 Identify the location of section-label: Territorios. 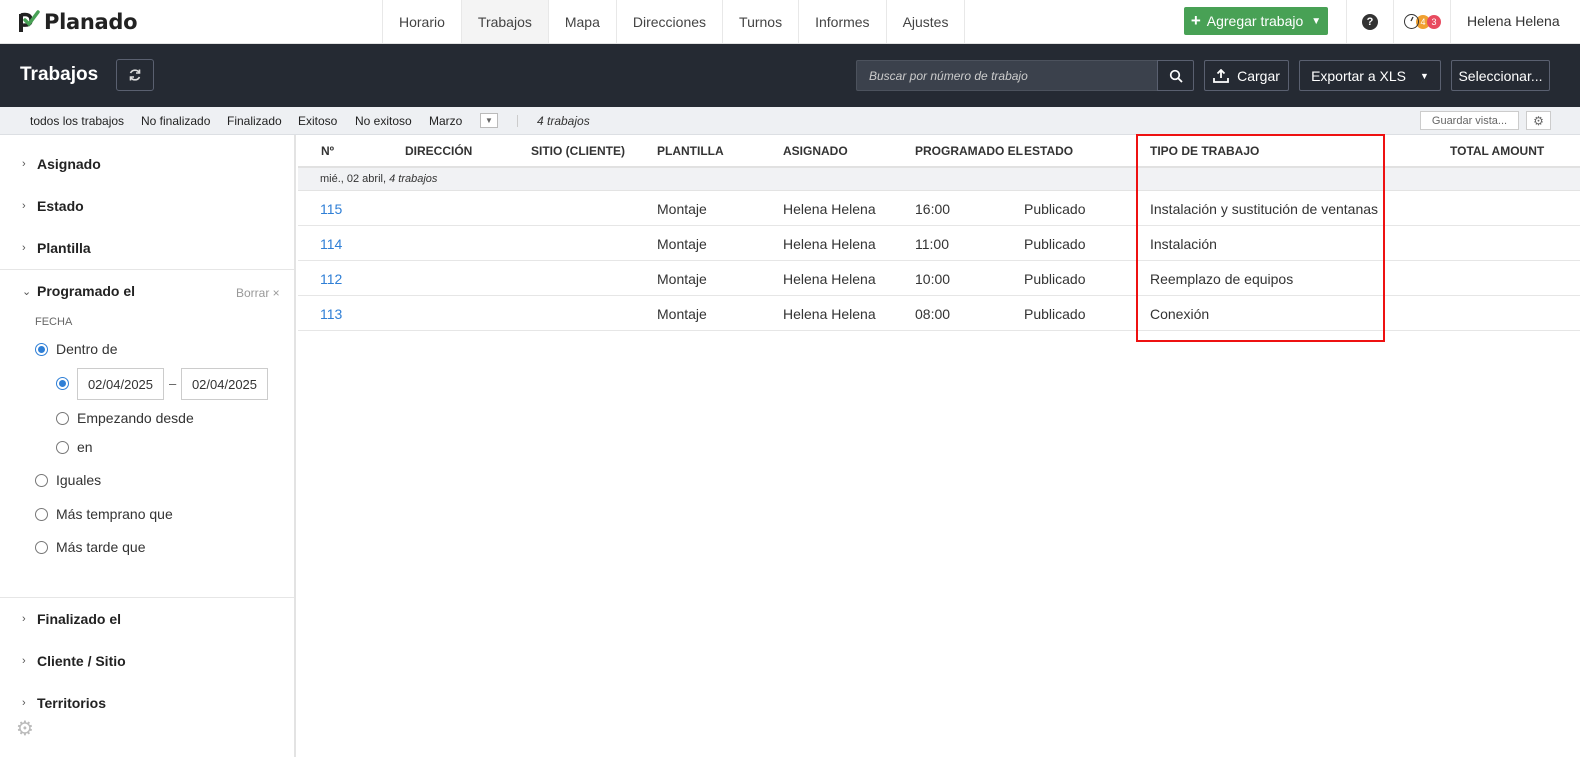
(71, 703).